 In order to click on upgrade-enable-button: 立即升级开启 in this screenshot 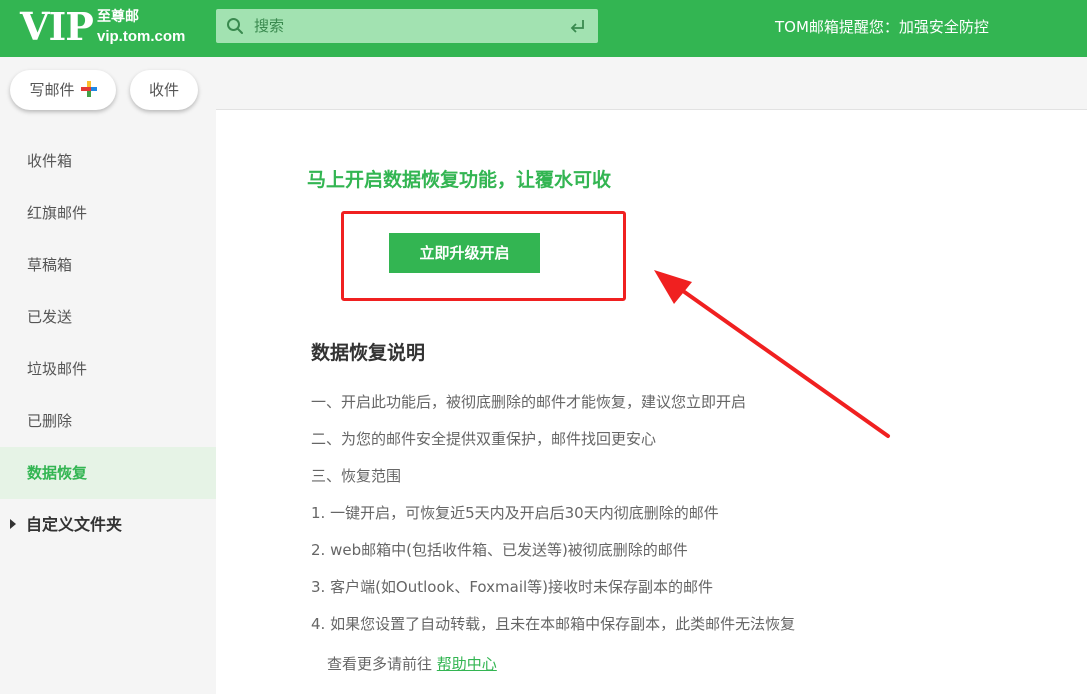, I will do `click(464, 253)`.